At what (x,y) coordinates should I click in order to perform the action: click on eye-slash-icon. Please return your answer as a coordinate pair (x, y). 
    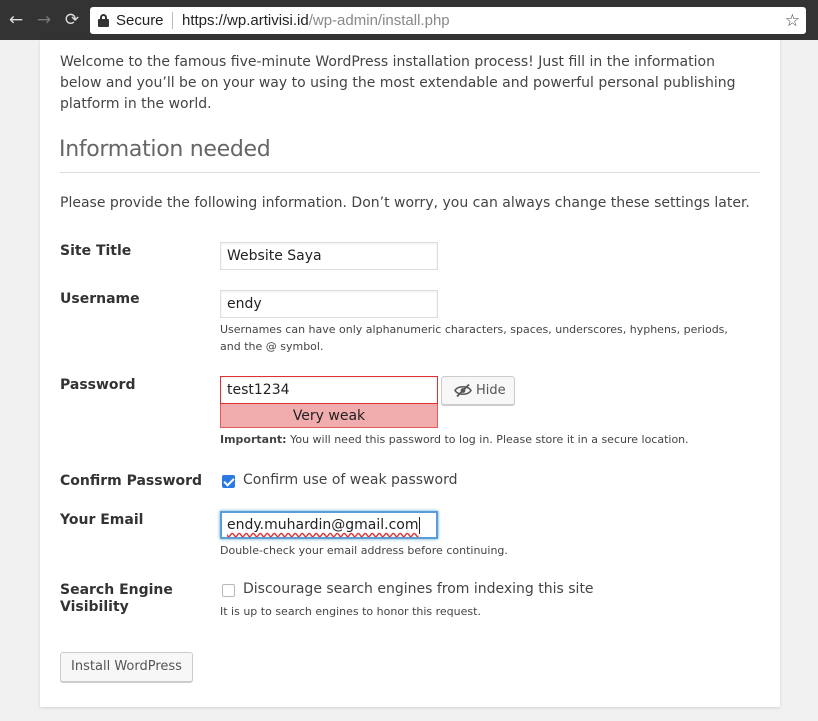
    Looking at the image, I should click on (463, 390).